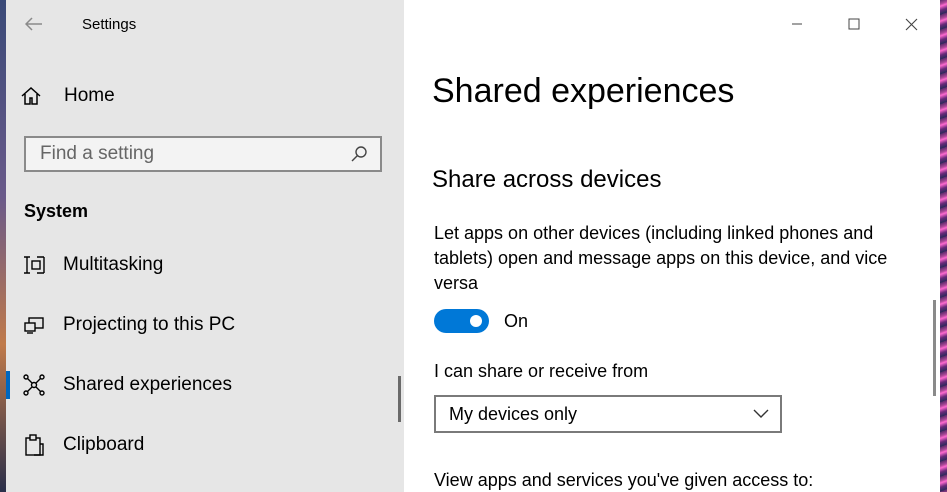 The image size is (947, 492). What do you see at coordinates (184, 154) in the screenshot?
I see `search-input` at bounding box center [184, 154].